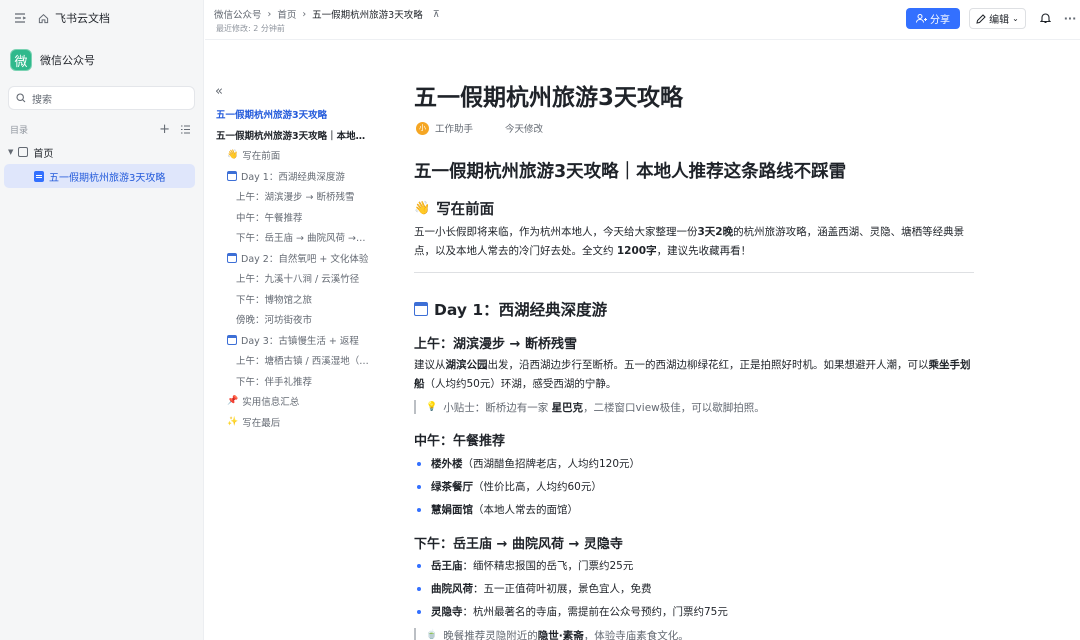 This screenshot has width=1080, height=640. I want to click on outline-item: 上午：湖滨漫步 → 断桥残雪, so click(300, 196).